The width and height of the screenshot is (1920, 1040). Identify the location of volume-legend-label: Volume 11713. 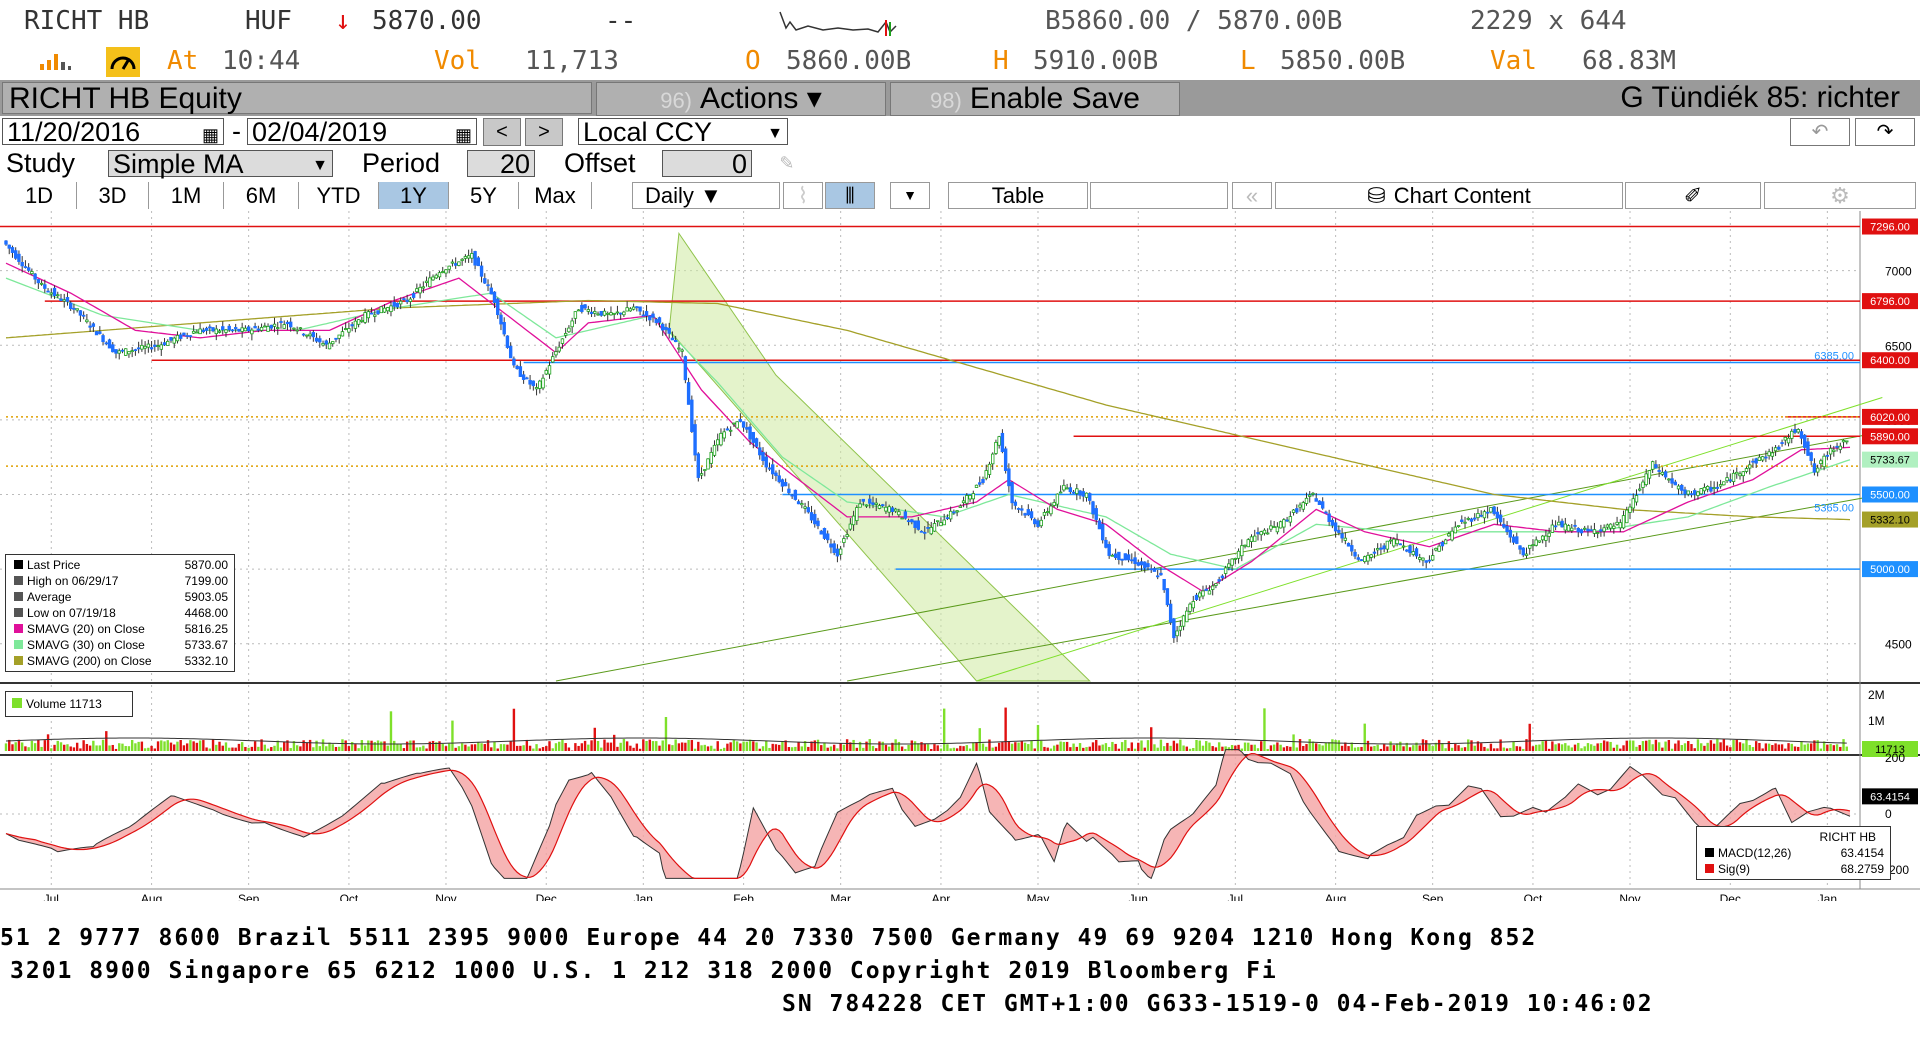
(64, 704).